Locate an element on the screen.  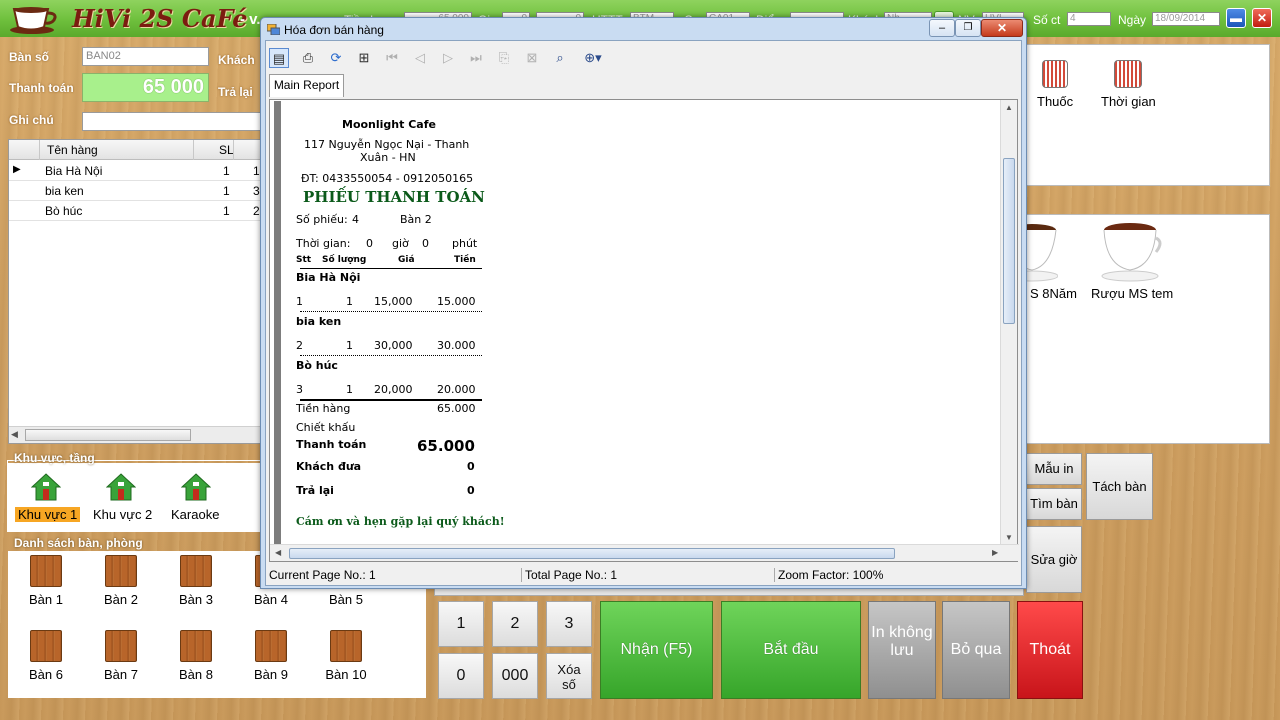
top-label-soct: Số ct is located at coordinates (1047, 20).